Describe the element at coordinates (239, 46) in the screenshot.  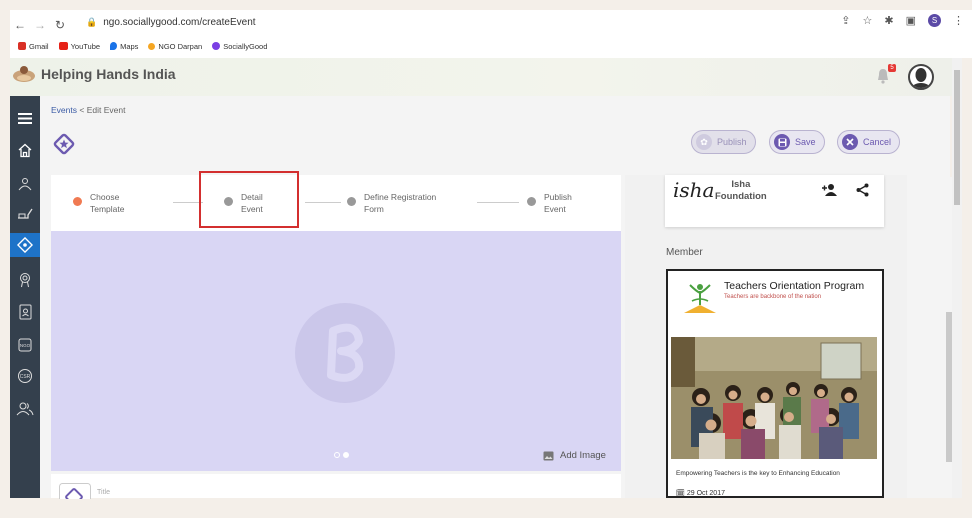
I see `bookmark-sociallygood: SociallyGood` at that location.